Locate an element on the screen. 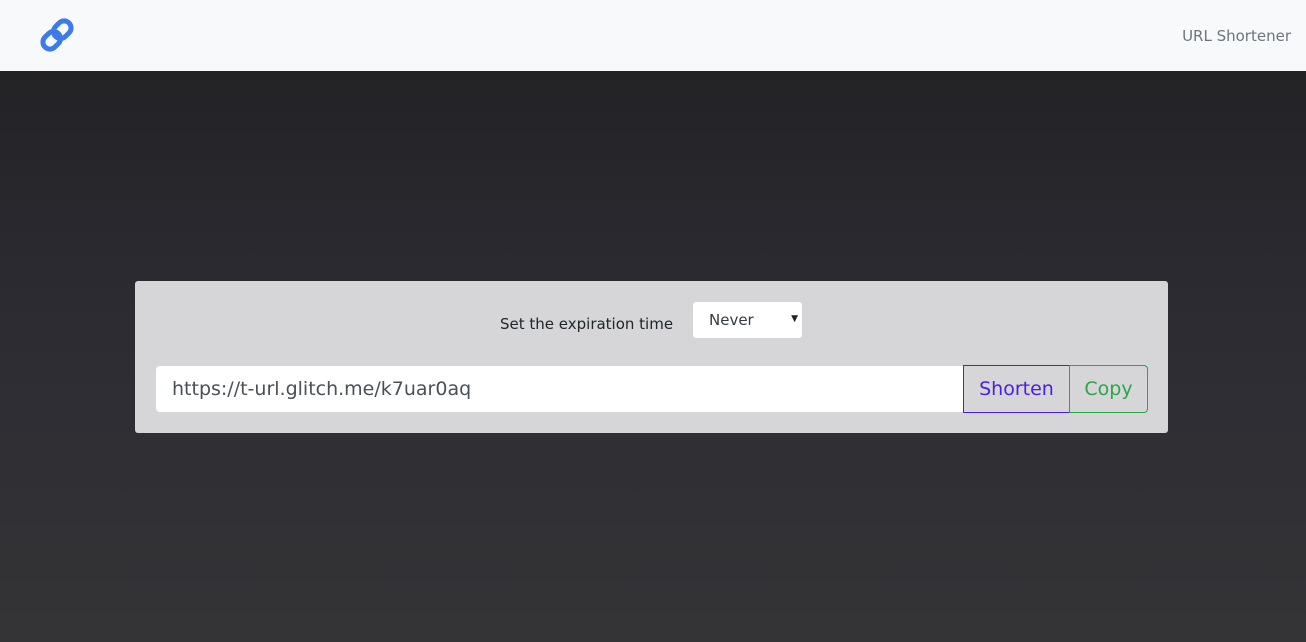 Image resolution: width=1306 pixels, height=642 pixels. expiration-select: Never ▼ is located at coordinates (747, 320).